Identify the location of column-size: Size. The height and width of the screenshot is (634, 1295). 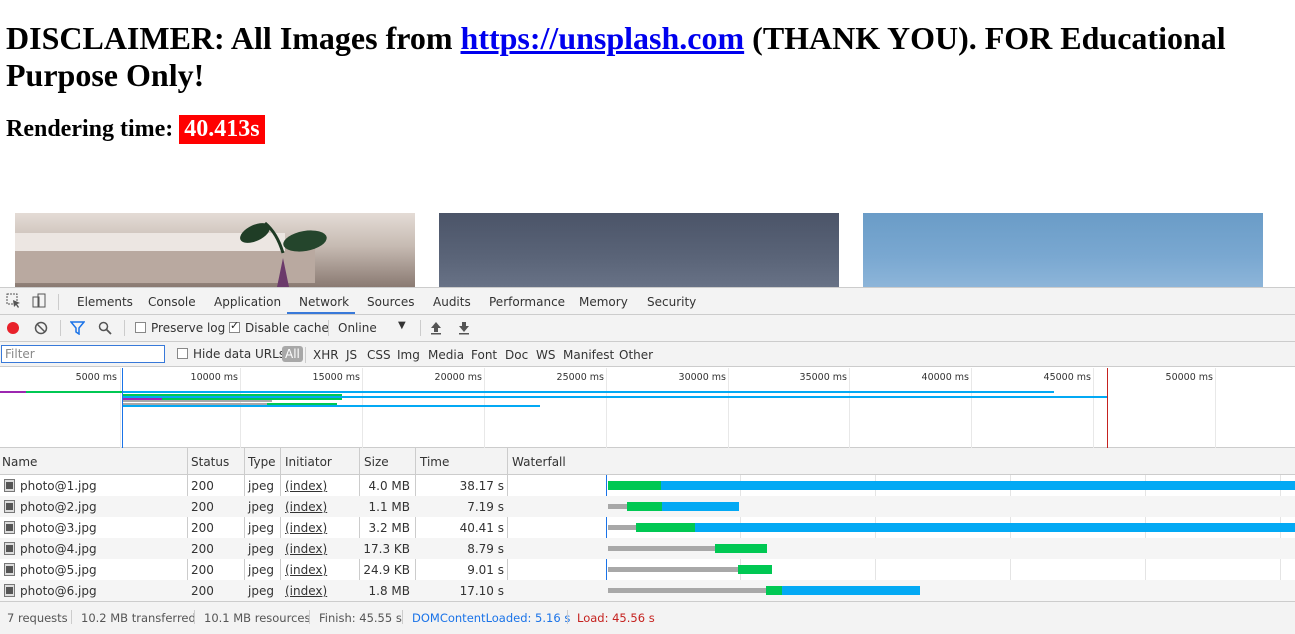
(376, 462).